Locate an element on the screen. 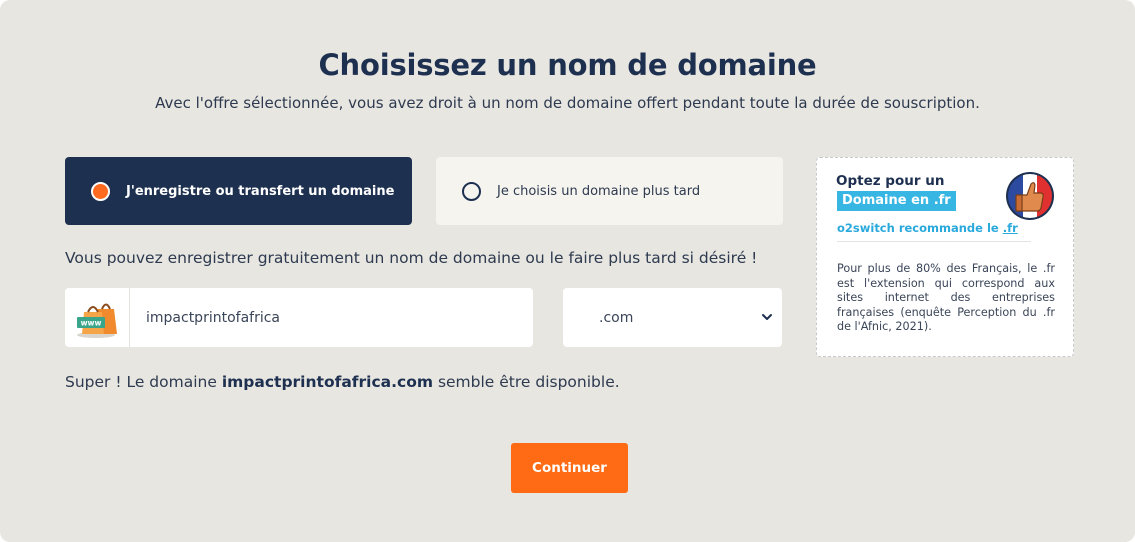 Image resolution: width=1135 pixels, height=542 pixels. availability-prefix: Super ! Le domaine is located at coordinates (143, 382).